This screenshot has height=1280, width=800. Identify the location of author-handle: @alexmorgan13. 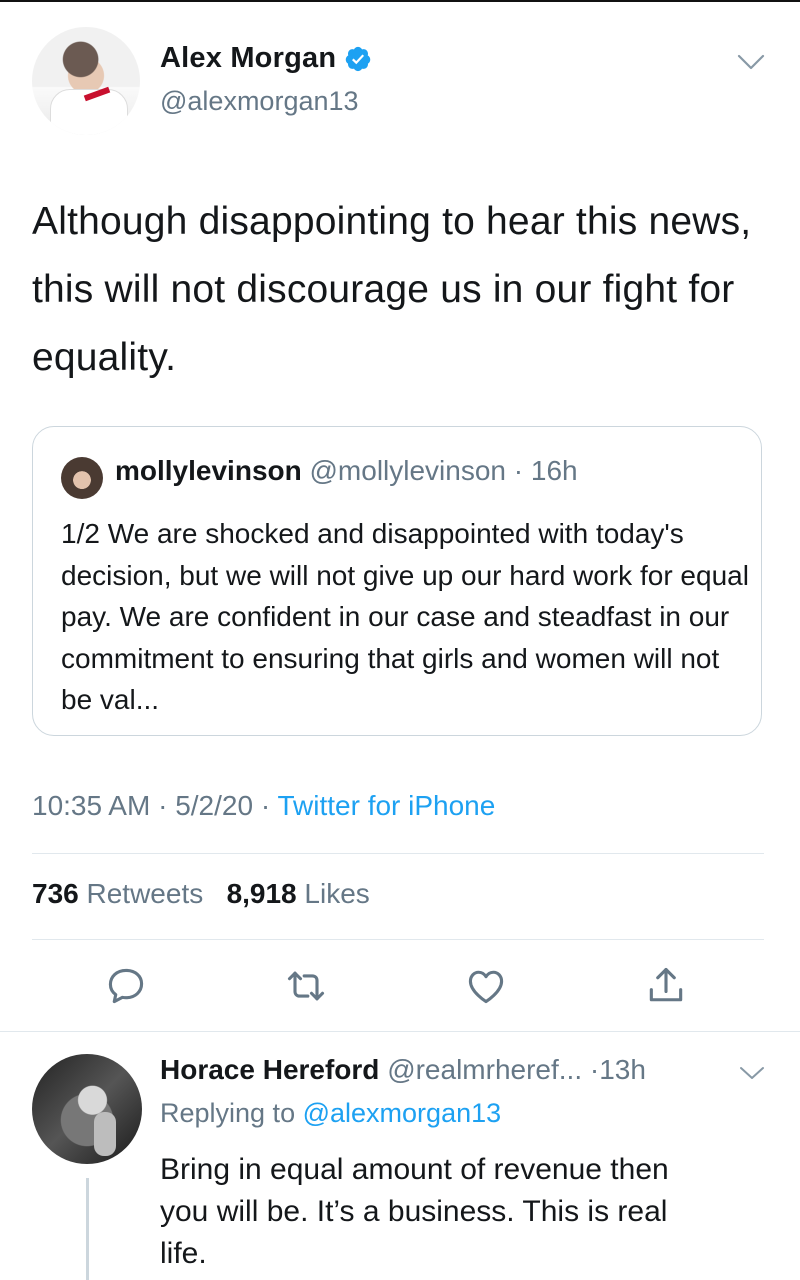
(259, 101).